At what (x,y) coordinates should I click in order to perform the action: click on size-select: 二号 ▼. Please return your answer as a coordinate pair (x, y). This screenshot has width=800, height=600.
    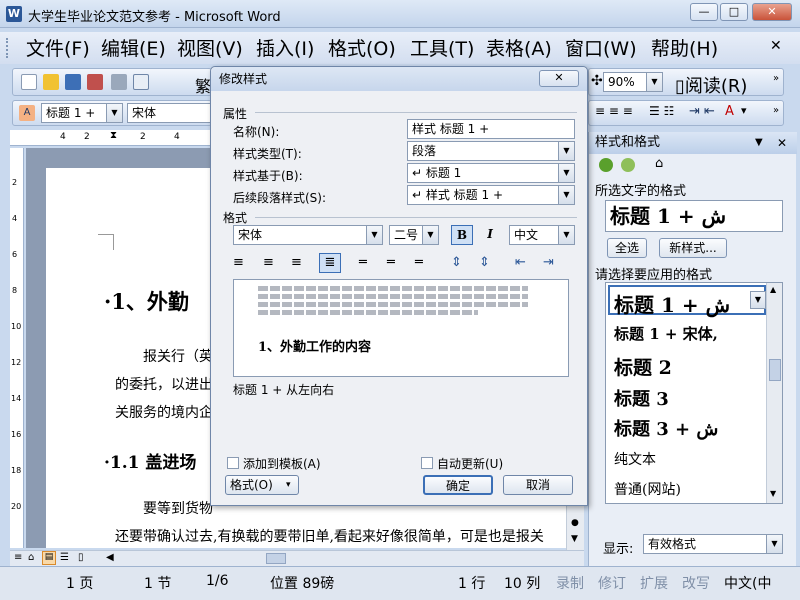
    Looking at the image, I should click on (414, 235).